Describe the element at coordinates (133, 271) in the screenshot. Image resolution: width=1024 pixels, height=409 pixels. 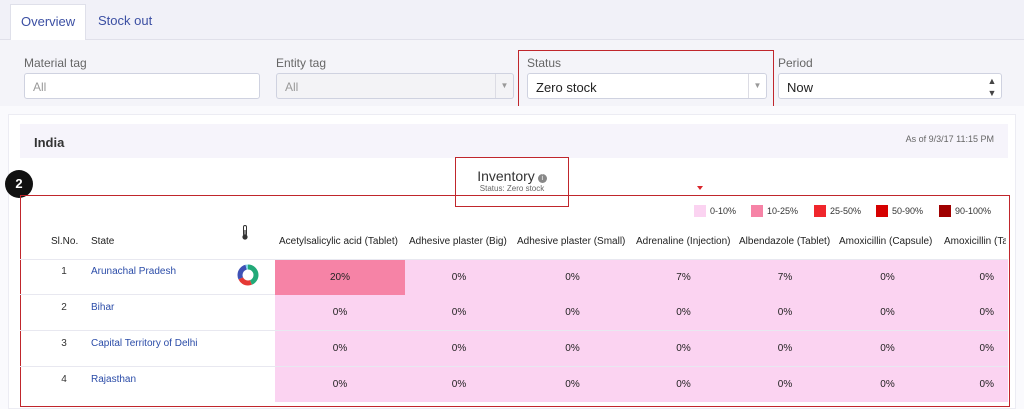
I see `state-link: Arunachal Pradesh` at that location.